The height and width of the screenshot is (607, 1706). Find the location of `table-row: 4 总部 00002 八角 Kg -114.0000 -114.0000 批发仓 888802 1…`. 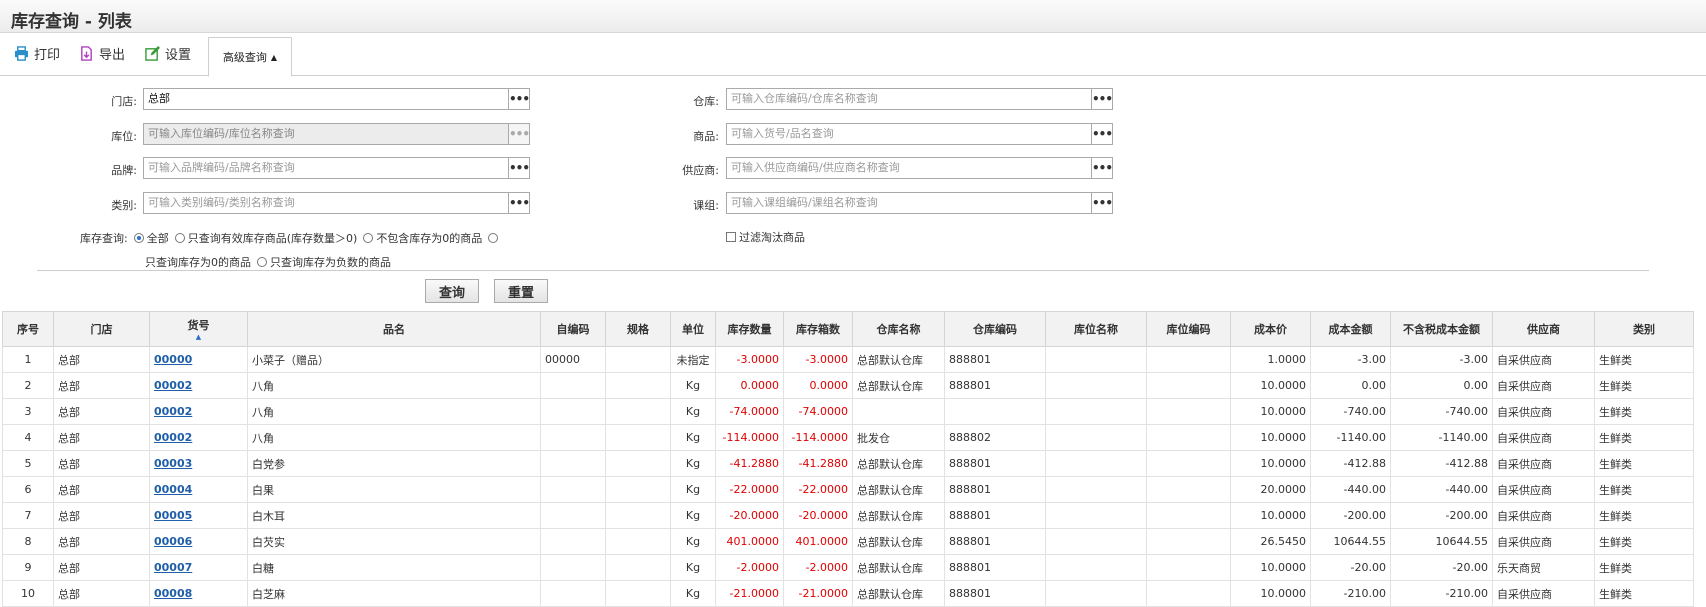

table-row: 4 总部 00002 八角 Kg -114.0000 -114.0000 批发仓 888802 1… is located at coordinates (848, 437).